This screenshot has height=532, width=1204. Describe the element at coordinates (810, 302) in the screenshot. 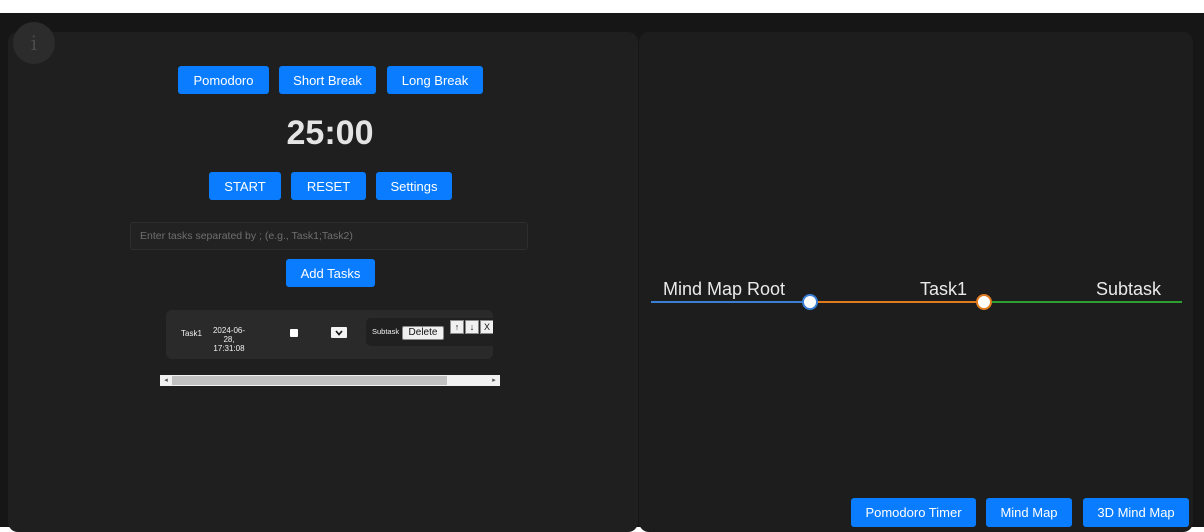

I see `mindmap-node-root` at that location.